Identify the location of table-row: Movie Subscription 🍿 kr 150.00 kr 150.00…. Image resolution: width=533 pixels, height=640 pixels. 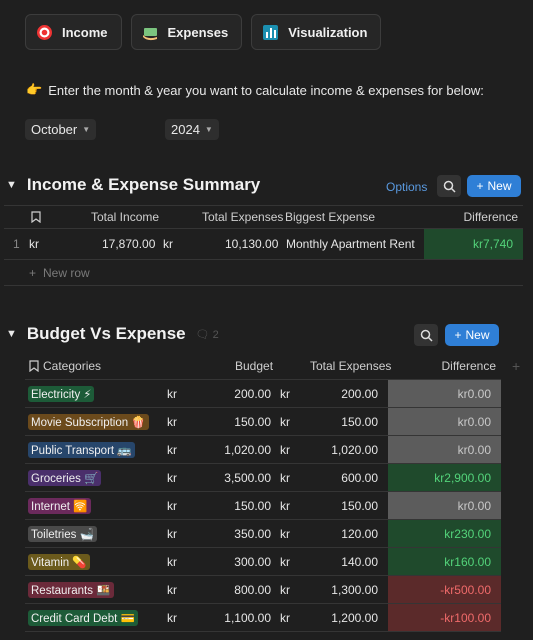
(263, 422).